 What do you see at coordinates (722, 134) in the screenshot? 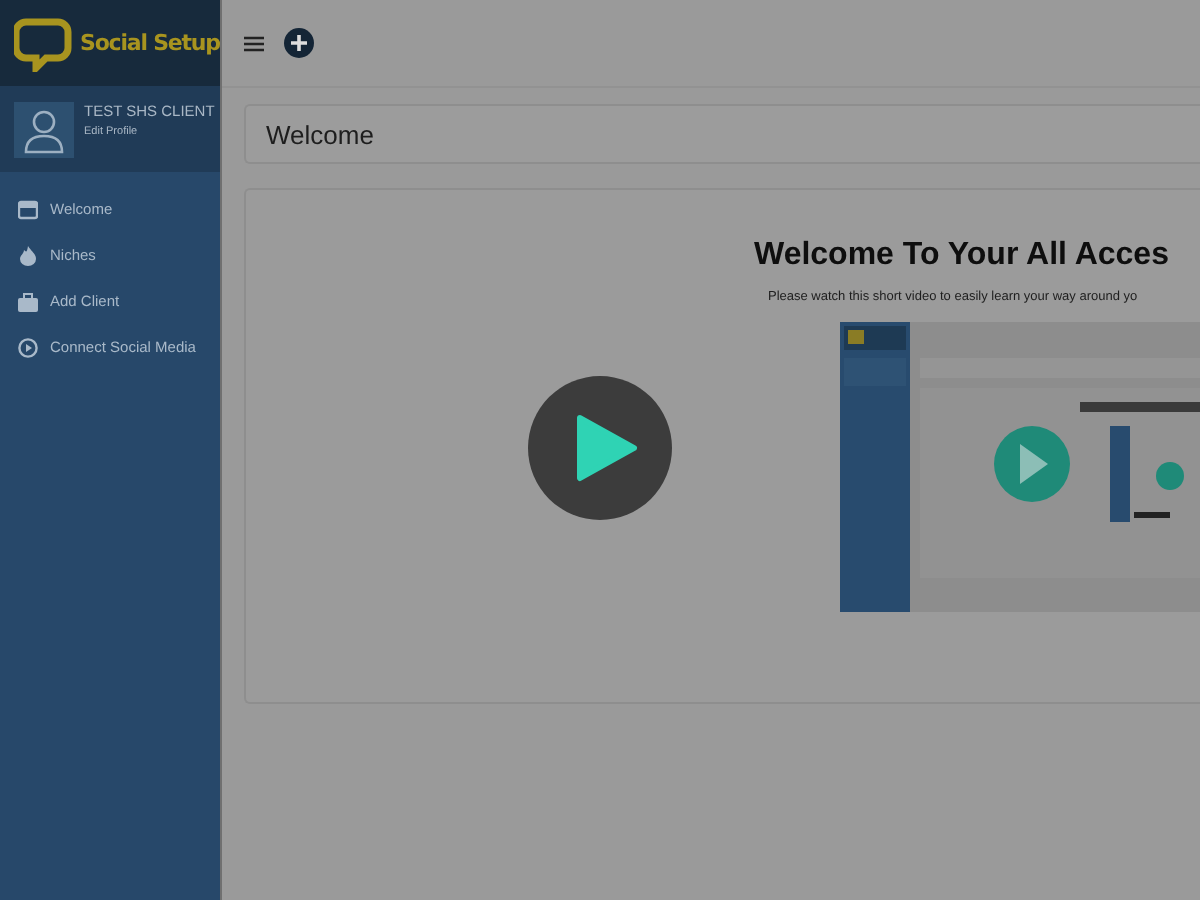
I see `page-title: Welcome` at bounding box center [722, 134].